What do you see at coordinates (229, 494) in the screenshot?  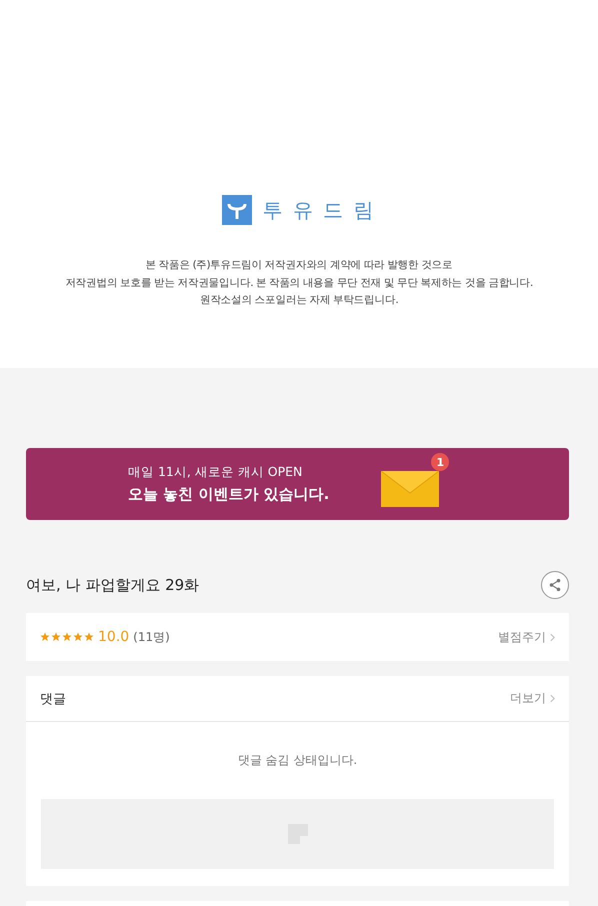 I see `banner-title: 오늘 놓친 이벤트가 있습니다.` at bounding box center [229, 494].